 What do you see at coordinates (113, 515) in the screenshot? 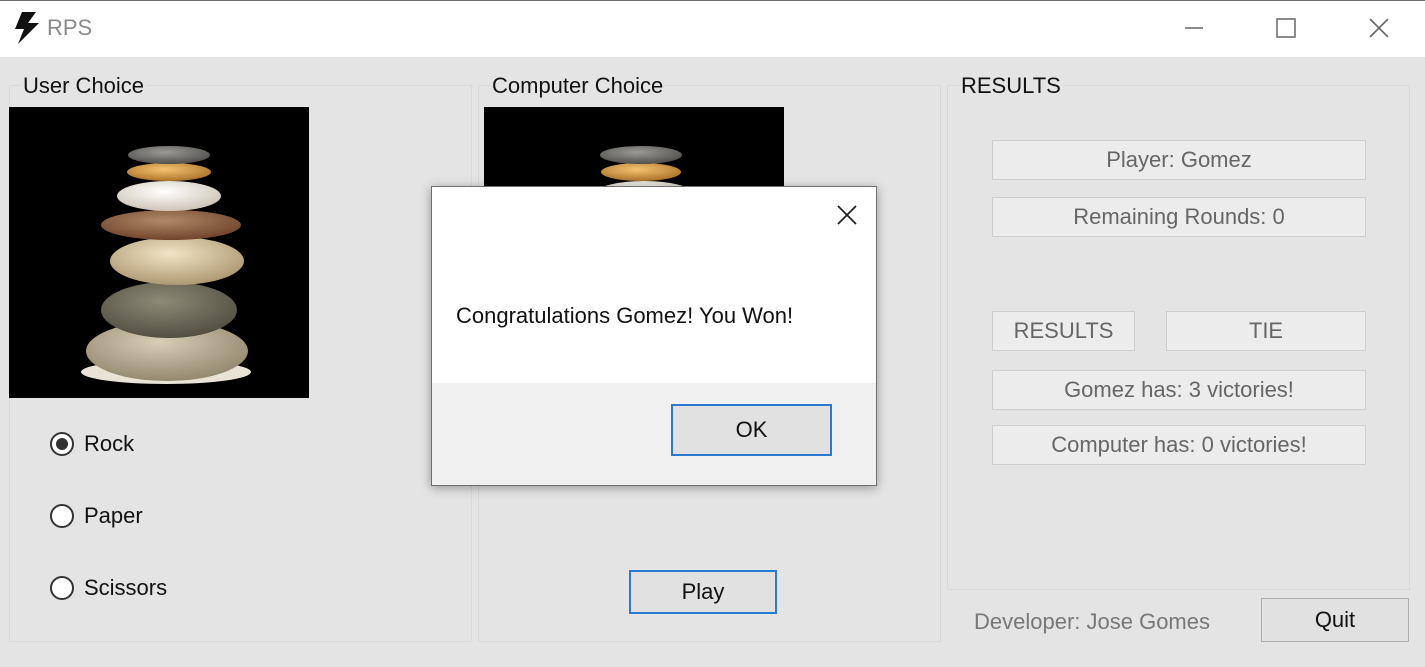
I see `paper-label: Paper` at bounding box center [113, 515].